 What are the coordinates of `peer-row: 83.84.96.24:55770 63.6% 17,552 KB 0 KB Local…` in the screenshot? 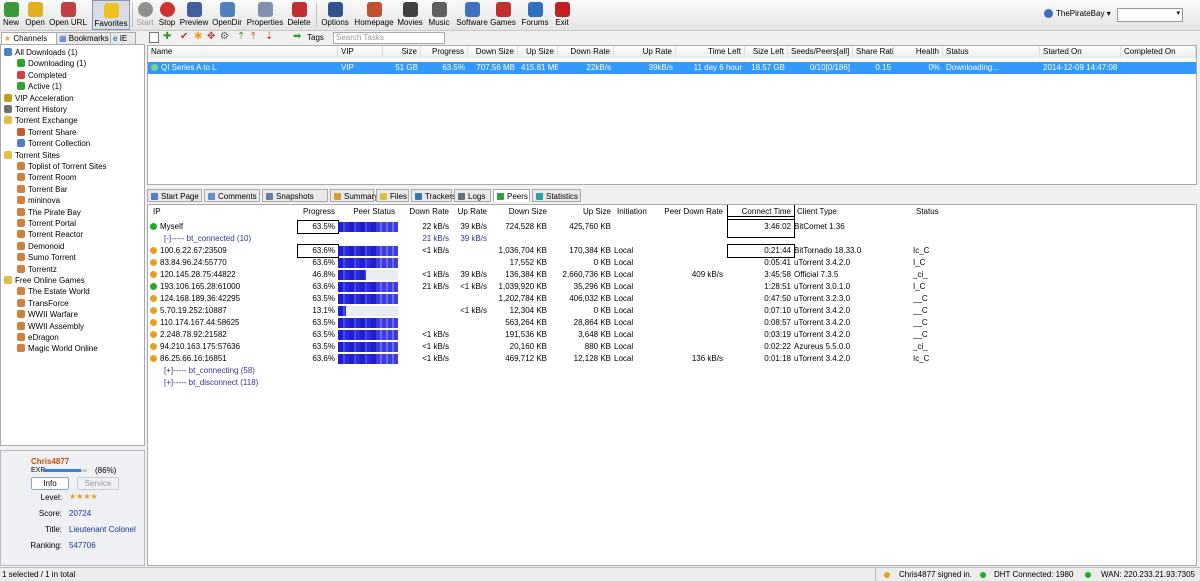 It's located at (672, 263).